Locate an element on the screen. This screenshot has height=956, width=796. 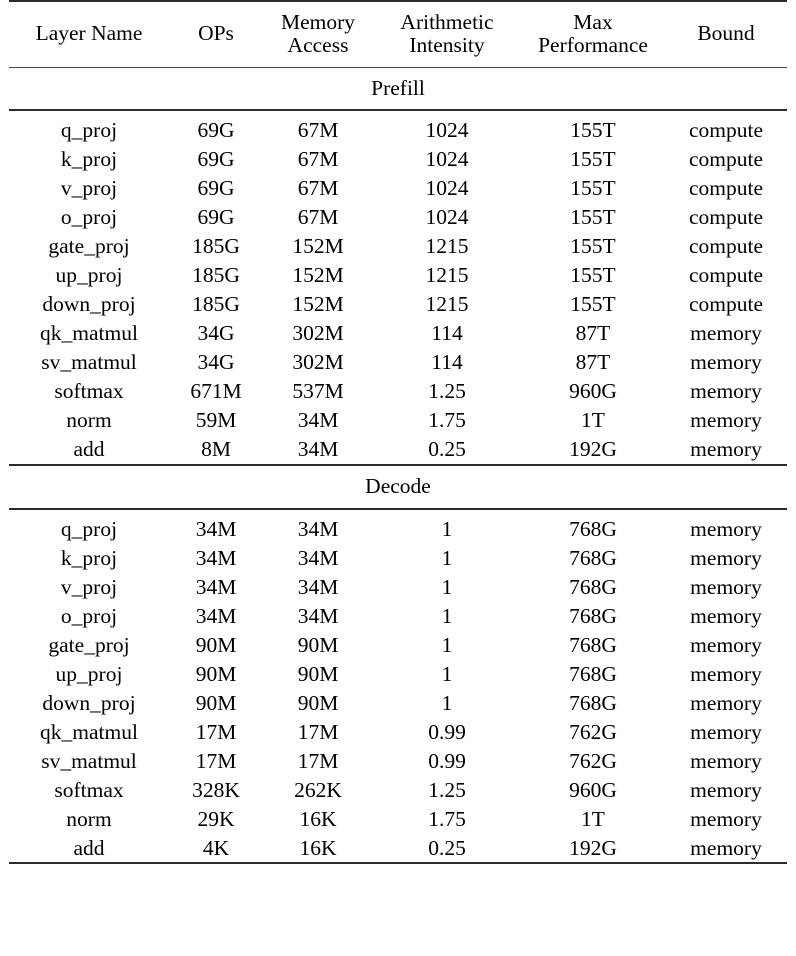
cell-layer-name: k_proj is located at coordinates (89, 557).